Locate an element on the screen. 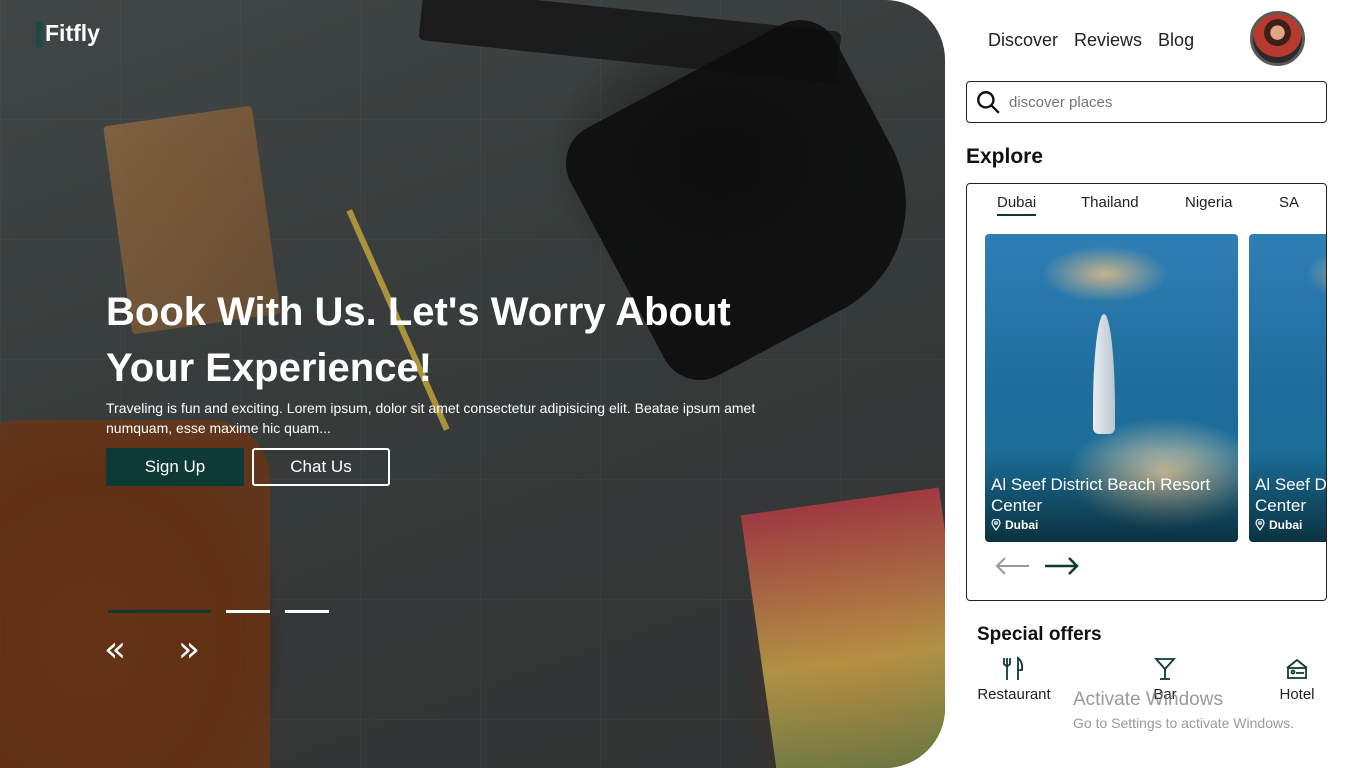 The height and width of the screenshot is (768, 1351). tab-thailand: Thailand is located at coordinates (1110, 204).